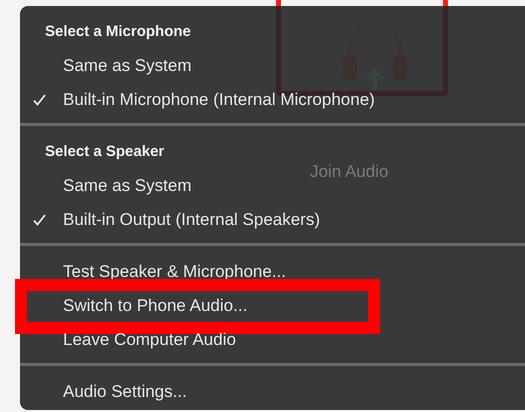 Image resolution: width=525 pixels, height=412 pixels. Describe the element at coordinates (219, 100) in the screenshot. I see `menu-item: Built-in Microphone (Internal Microphone)` at that location.